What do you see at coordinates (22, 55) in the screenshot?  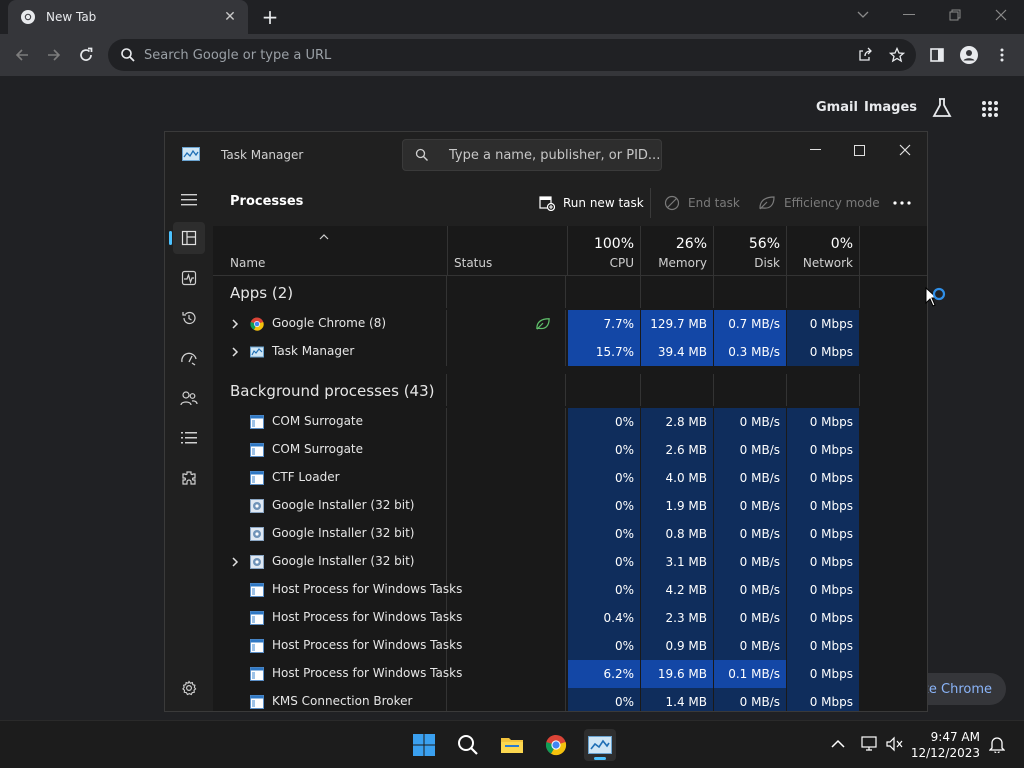 I see `back-button` at bounding box center [22, 55].